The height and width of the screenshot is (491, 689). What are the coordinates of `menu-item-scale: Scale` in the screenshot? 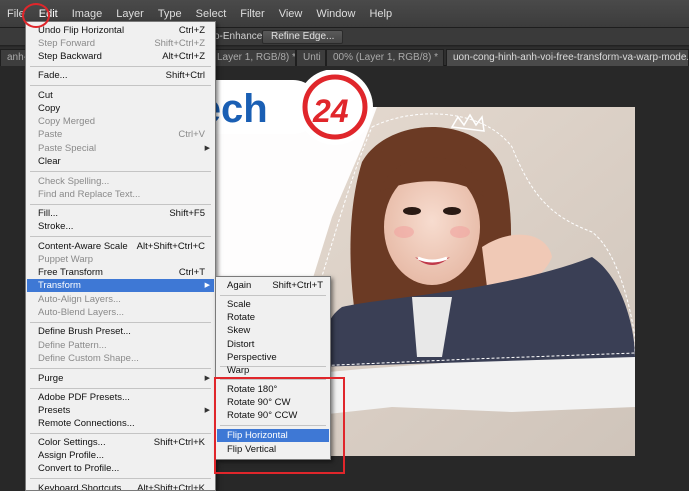 It's located at (273, 304).